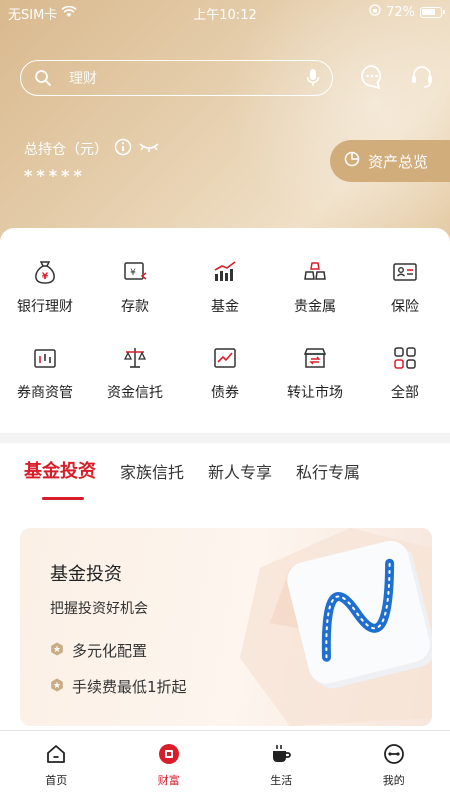 This screenshot has width=450, height=800. Describe the element at coordinates (281, 780) in the screenshot. I see `tab-label: 生活` at that location.